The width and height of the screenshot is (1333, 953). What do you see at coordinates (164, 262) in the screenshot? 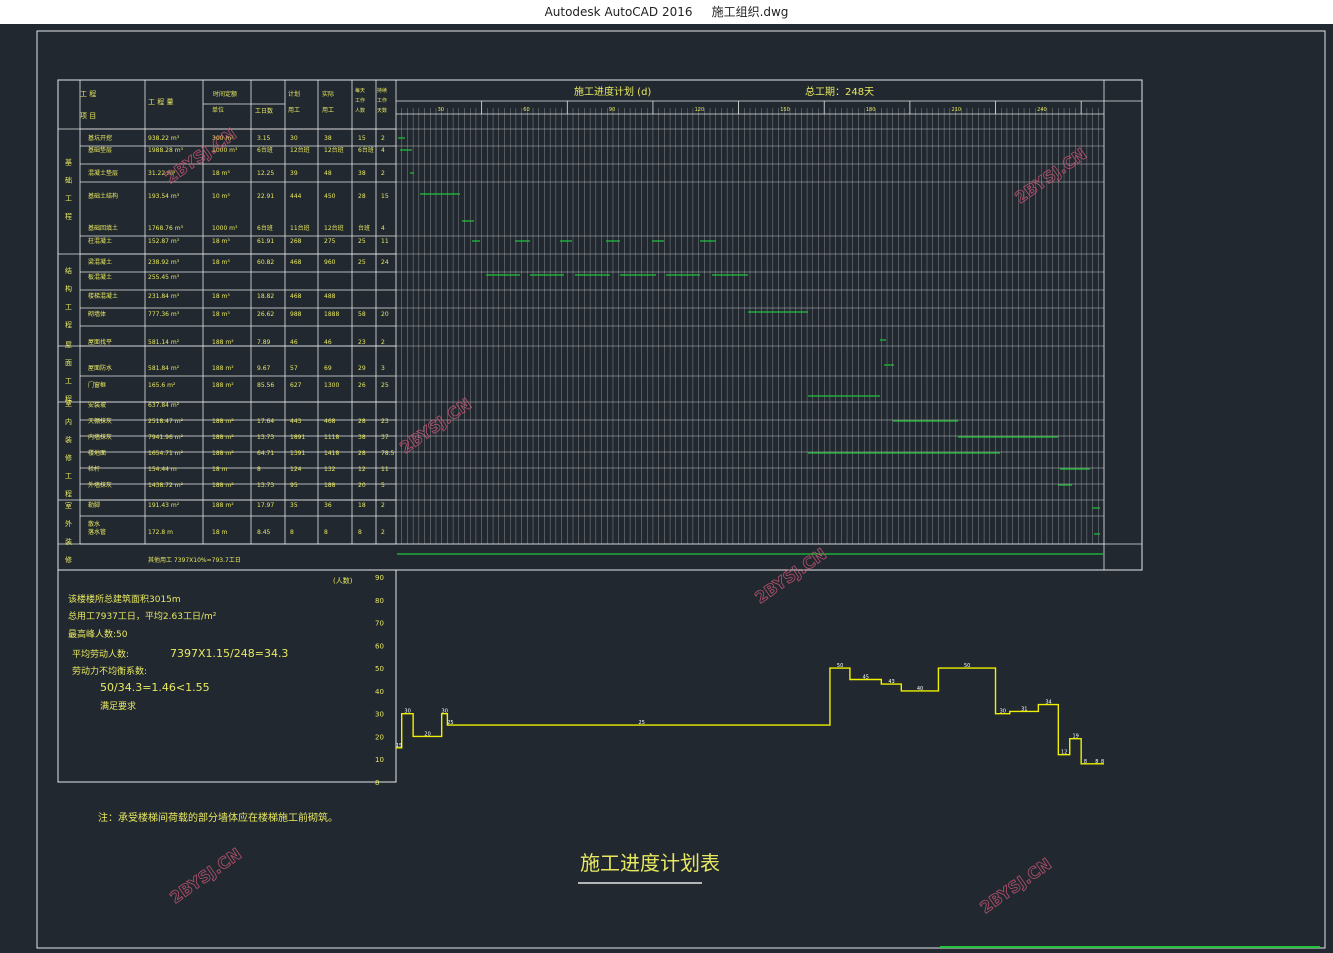
I see `table-cell: 238.92 m³` at bounding box center [164, 262].